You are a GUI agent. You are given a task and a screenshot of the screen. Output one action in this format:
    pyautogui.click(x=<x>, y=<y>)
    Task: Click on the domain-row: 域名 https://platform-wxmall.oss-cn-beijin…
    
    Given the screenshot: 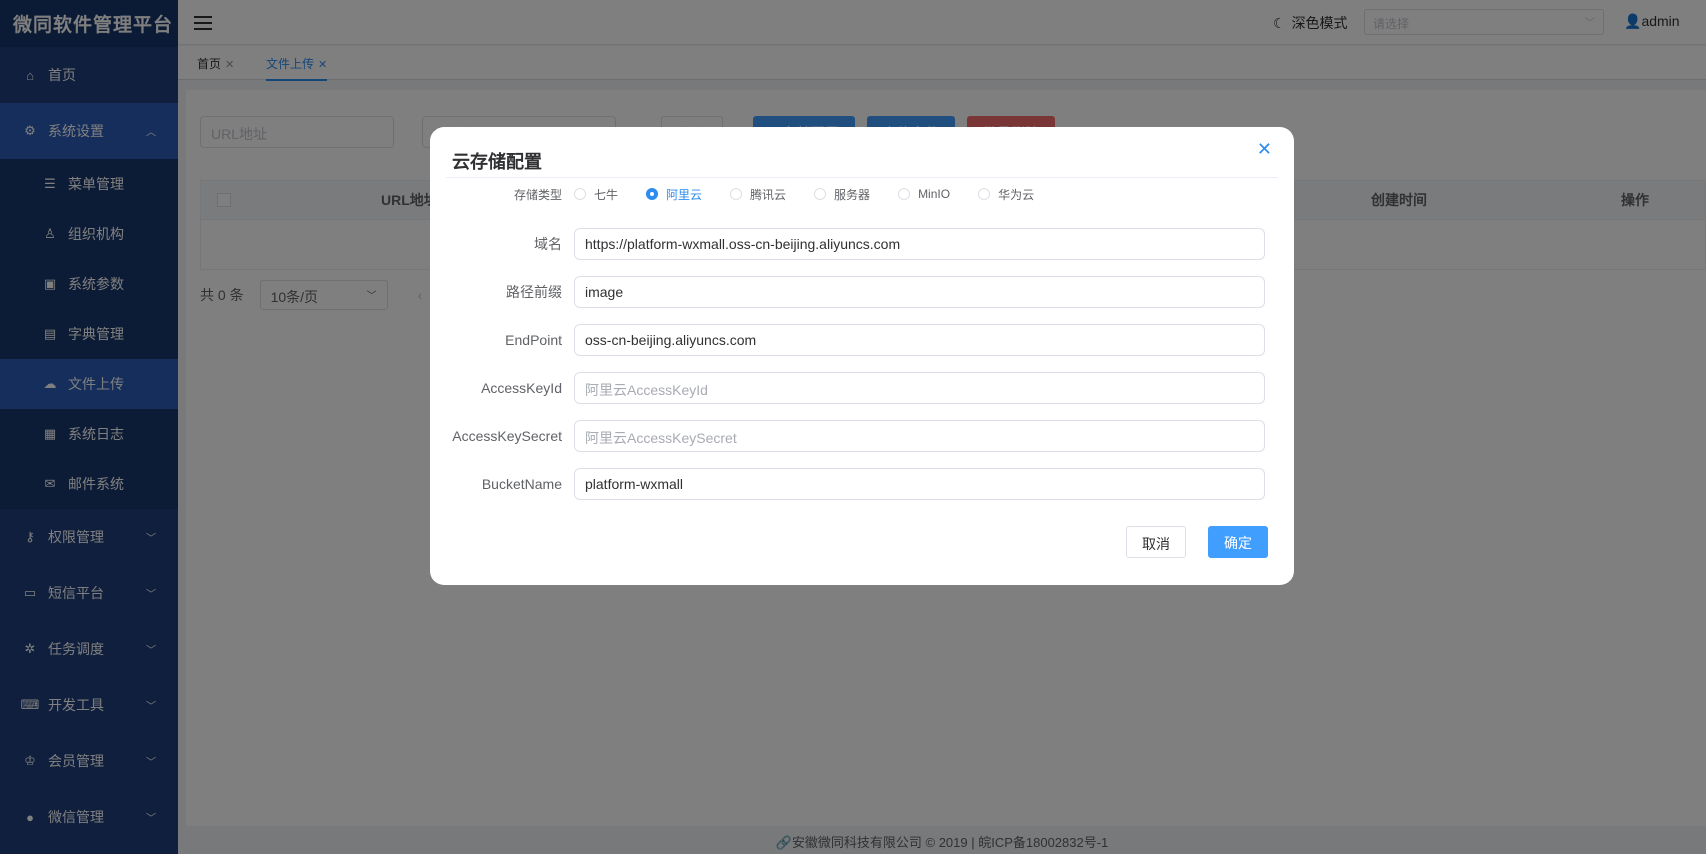 What is the action you would take?
    pyautogui.click(x=862, y=244)
    